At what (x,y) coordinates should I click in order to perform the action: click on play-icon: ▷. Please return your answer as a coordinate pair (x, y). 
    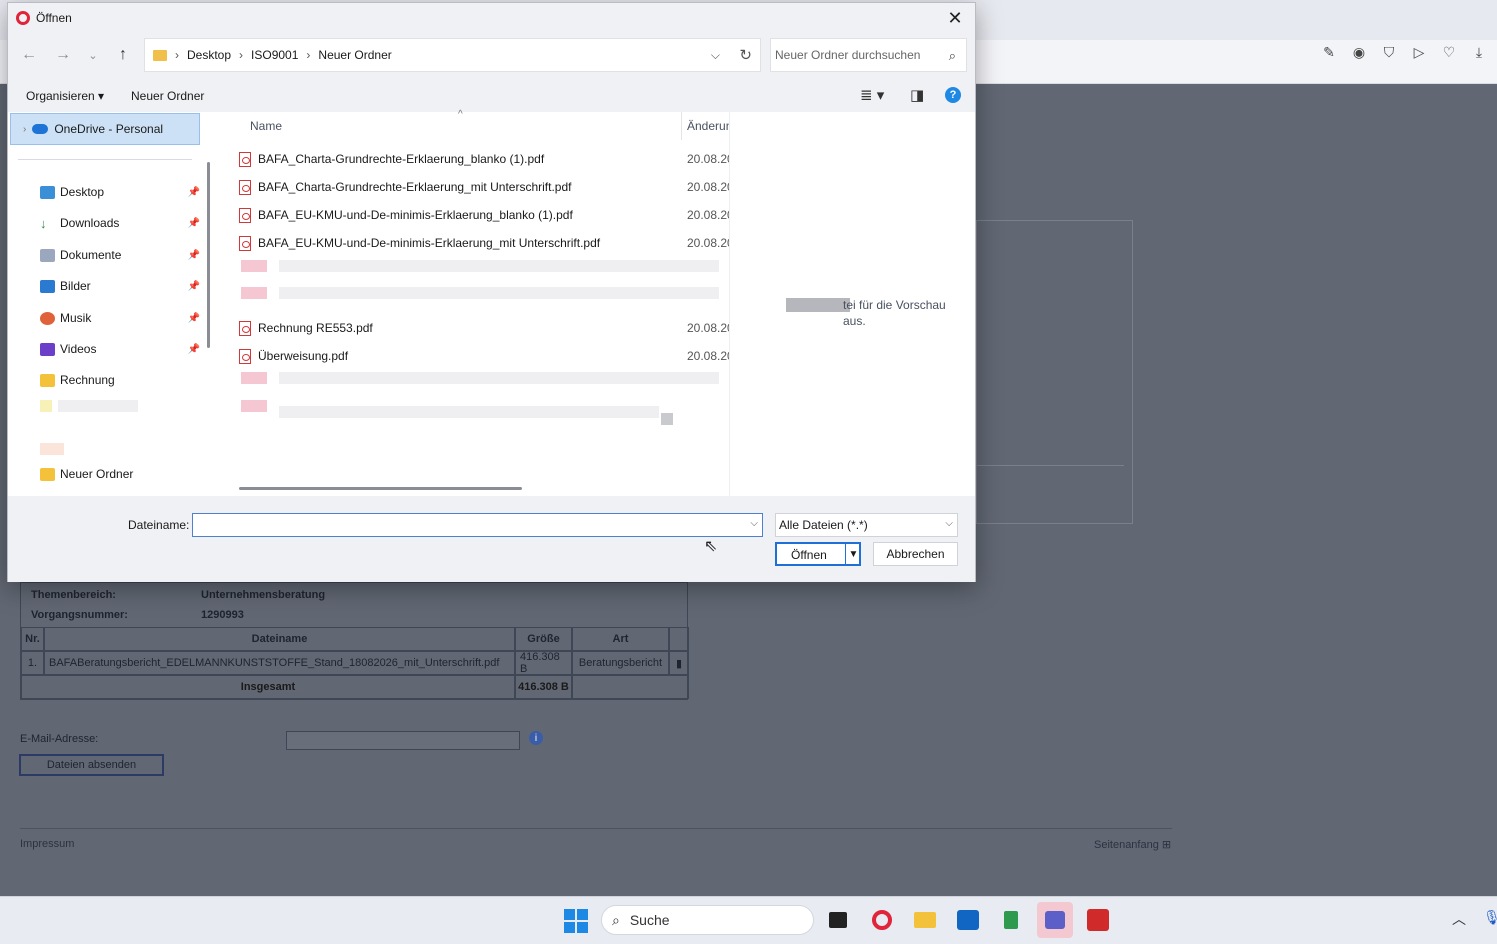
    Looking at the image, I should click on (1419, 52).